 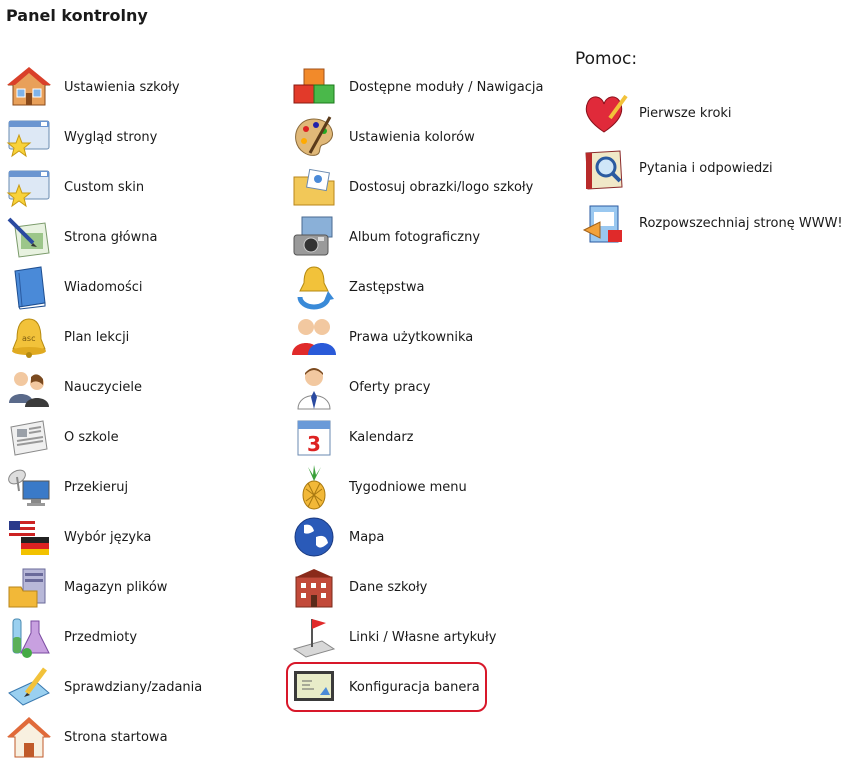 What do you see at coordinates (706, 168) in the screenshot?
I see `menu-item-label: Pytania i odpowiedzi` at bounding box center [706, 168].